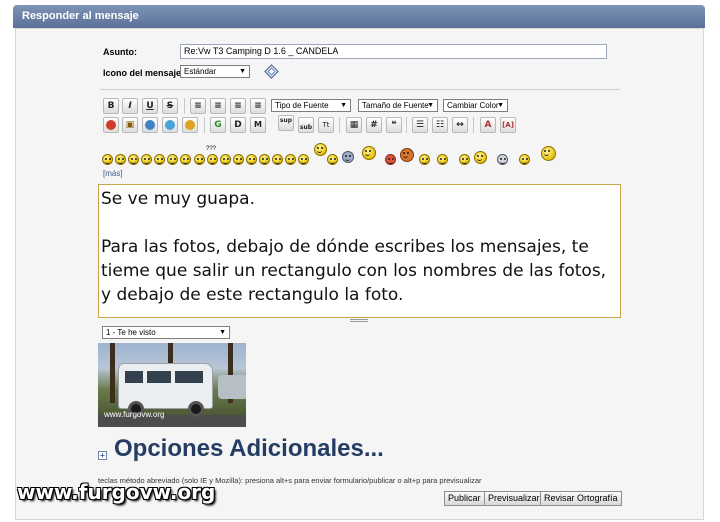  Describe the element at coordinates (166, 332) in the screenshot. I see `attachment-select: 1 - Te he visto ▼` at that location.